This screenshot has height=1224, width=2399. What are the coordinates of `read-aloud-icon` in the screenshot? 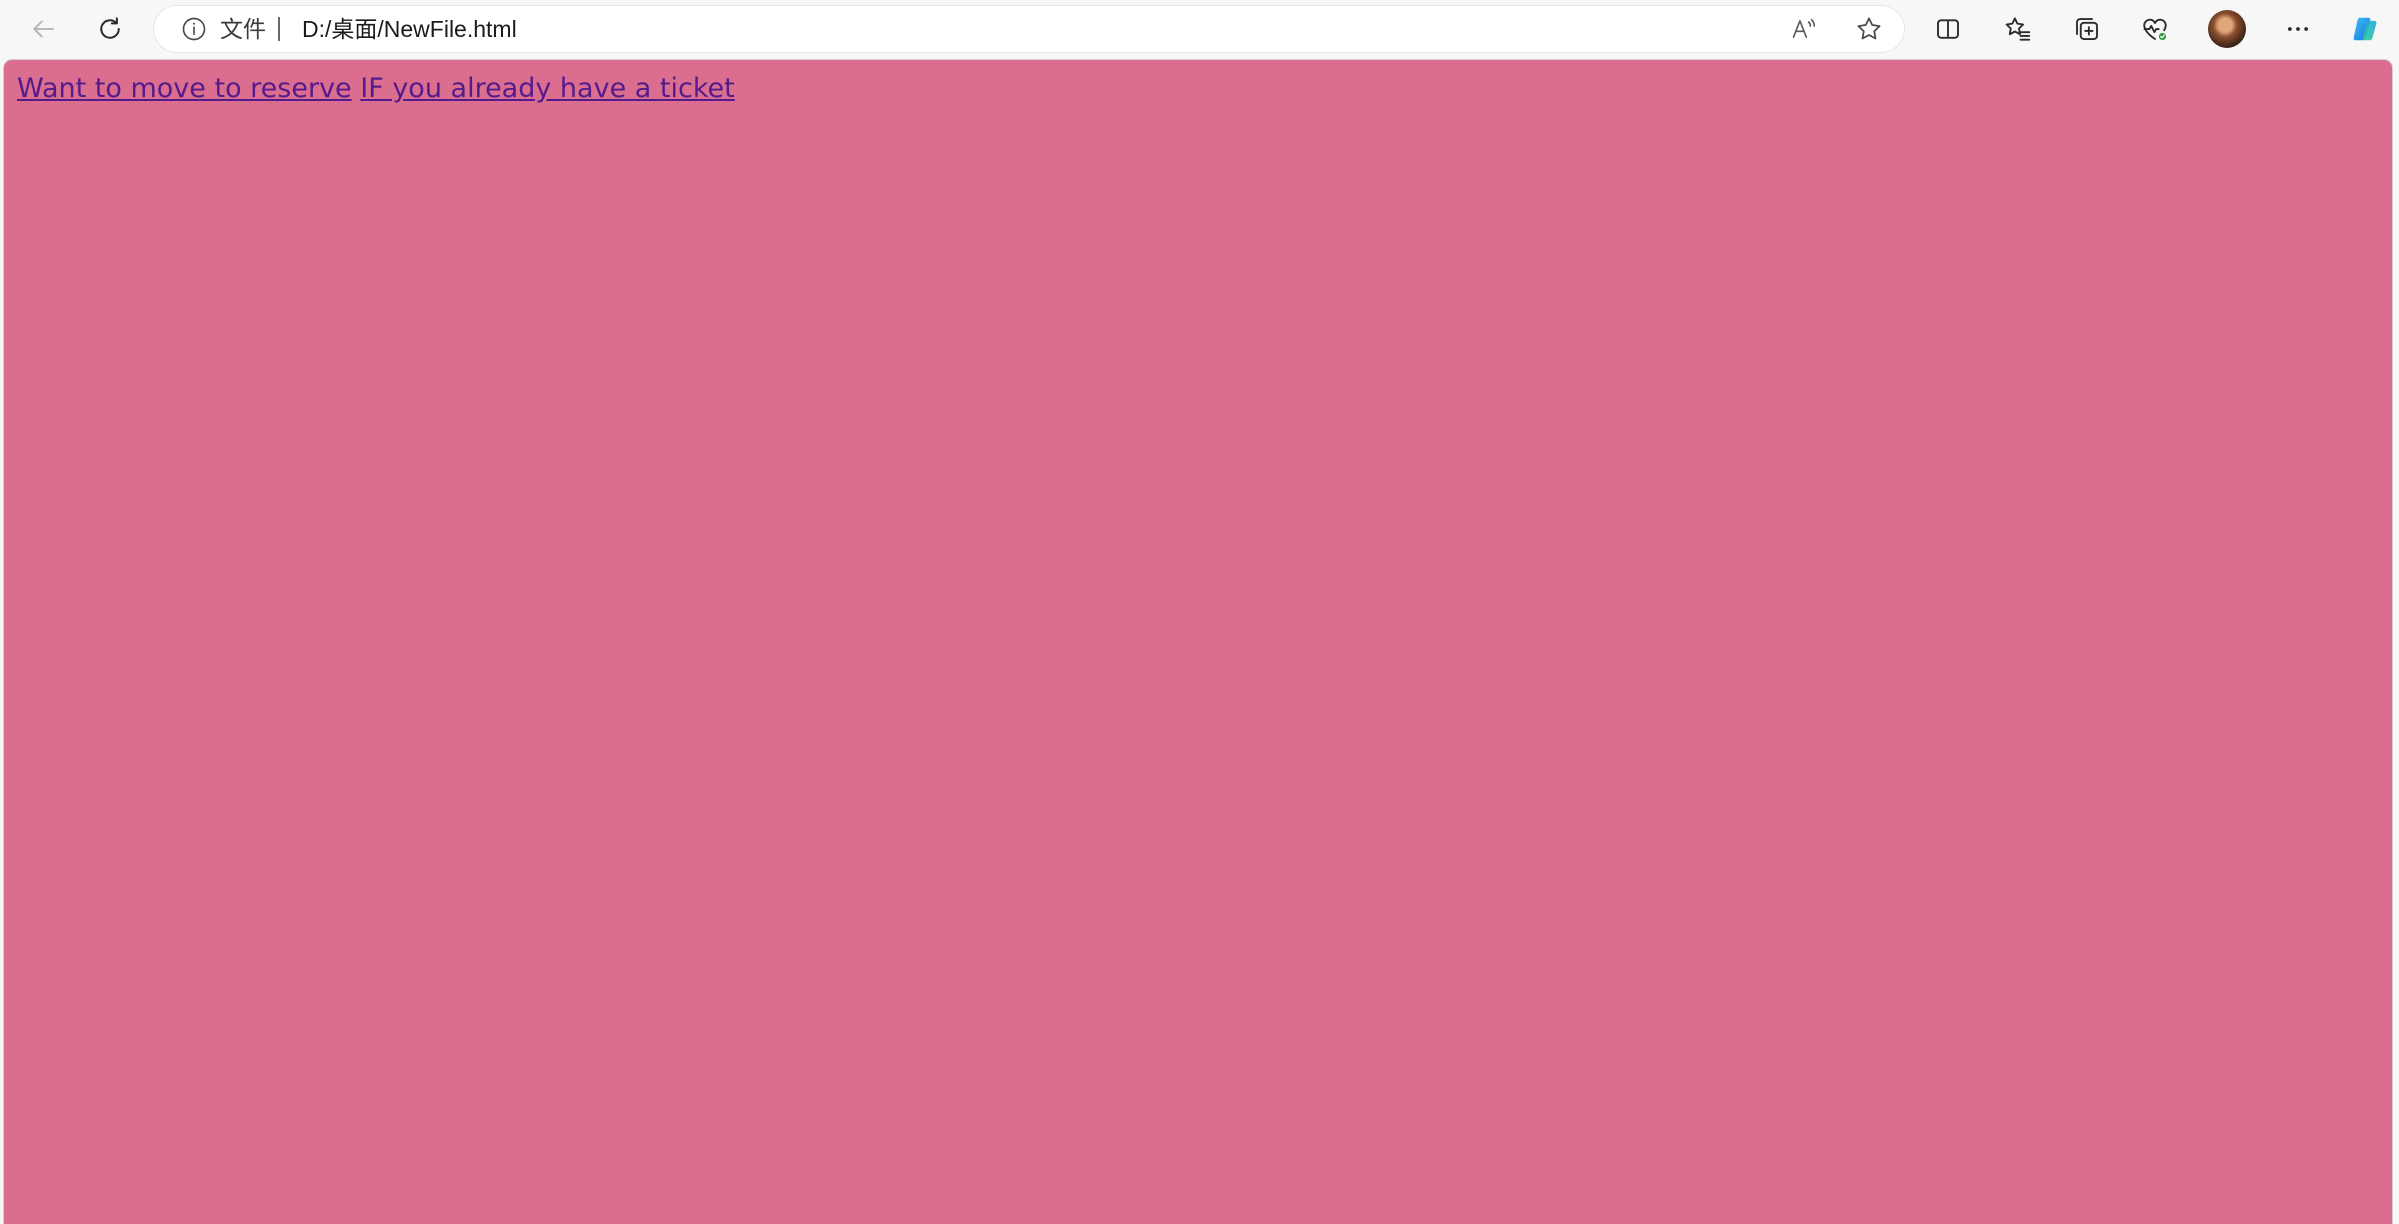 It's located at (1804, 29).